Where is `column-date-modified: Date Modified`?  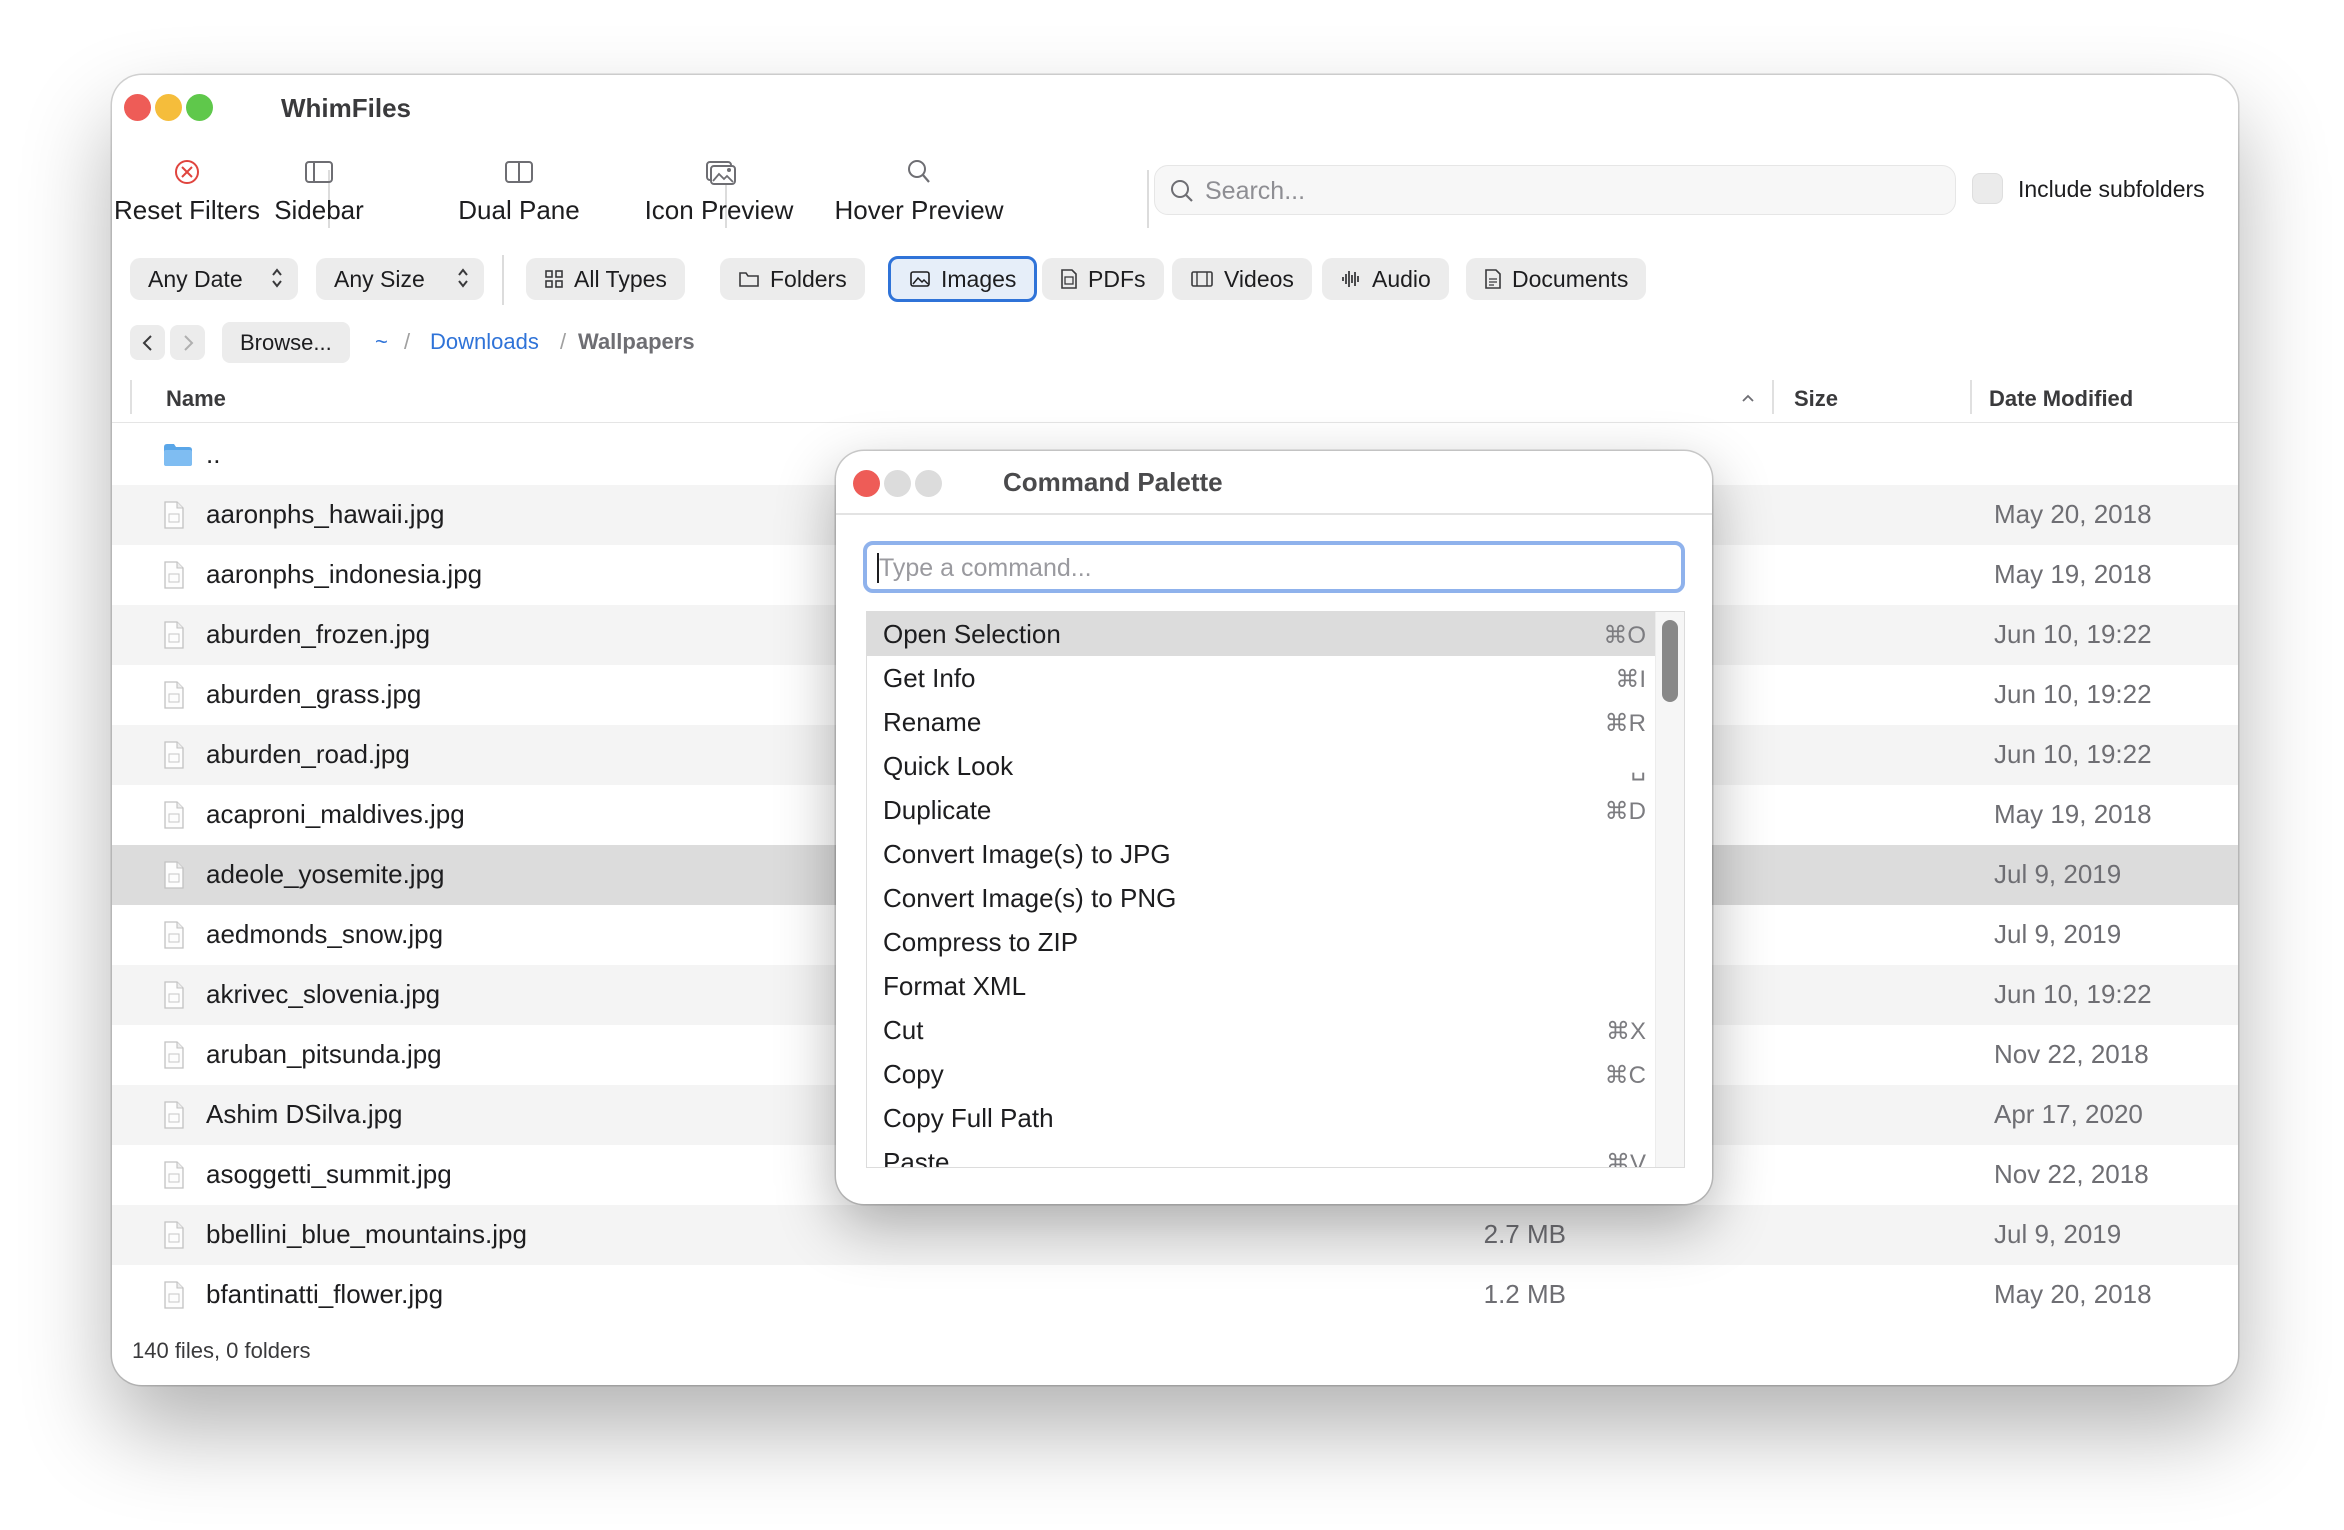 column-date-modified: Date Modified is located at coordinates (2061, 399).